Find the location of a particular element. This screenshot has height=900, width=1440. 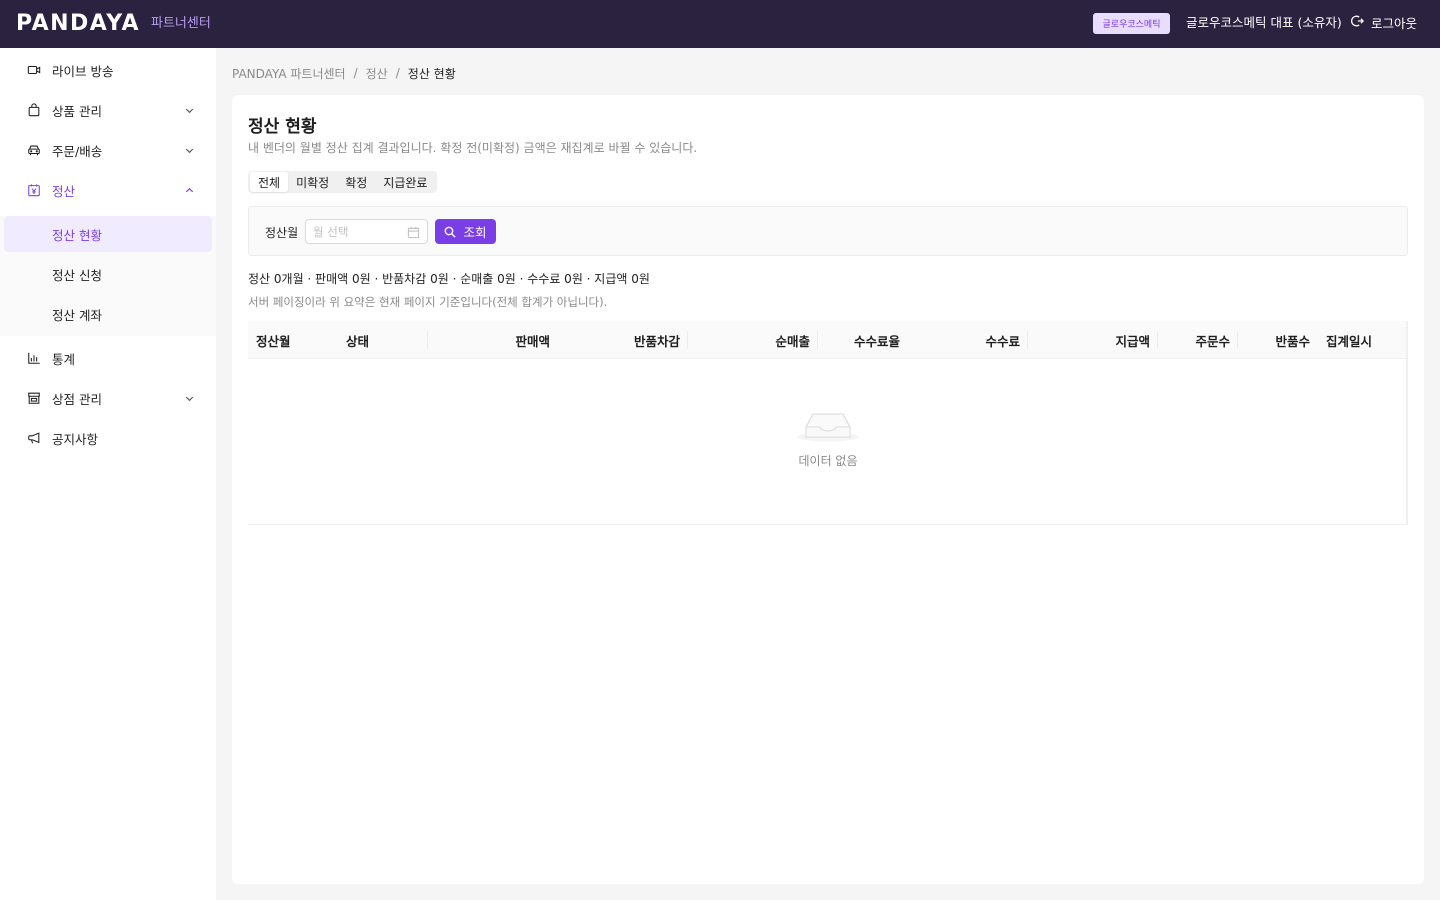

chevron-up-icon is located at coordinates (189, 189).